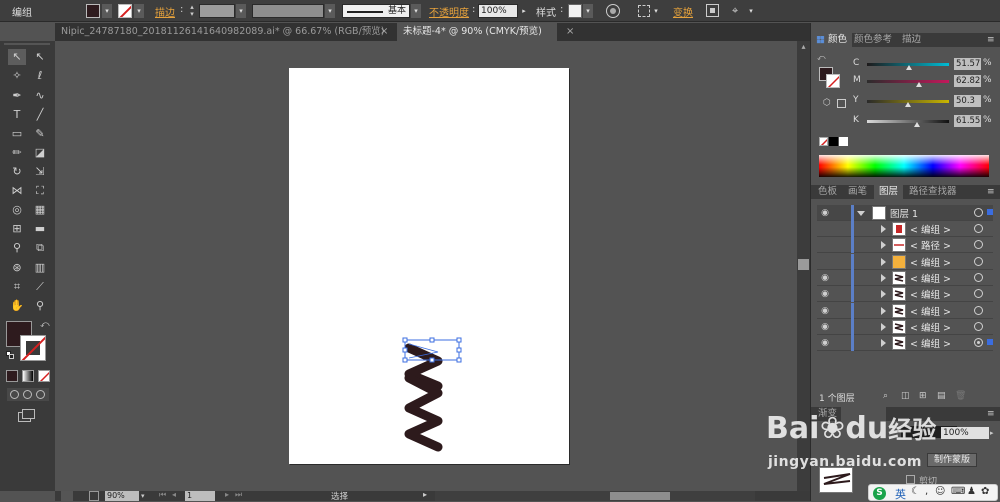  What do you see at coordinates (803, 264) in the screenshot?
I see `scroll-thumb` at bounding box center [803, 264].